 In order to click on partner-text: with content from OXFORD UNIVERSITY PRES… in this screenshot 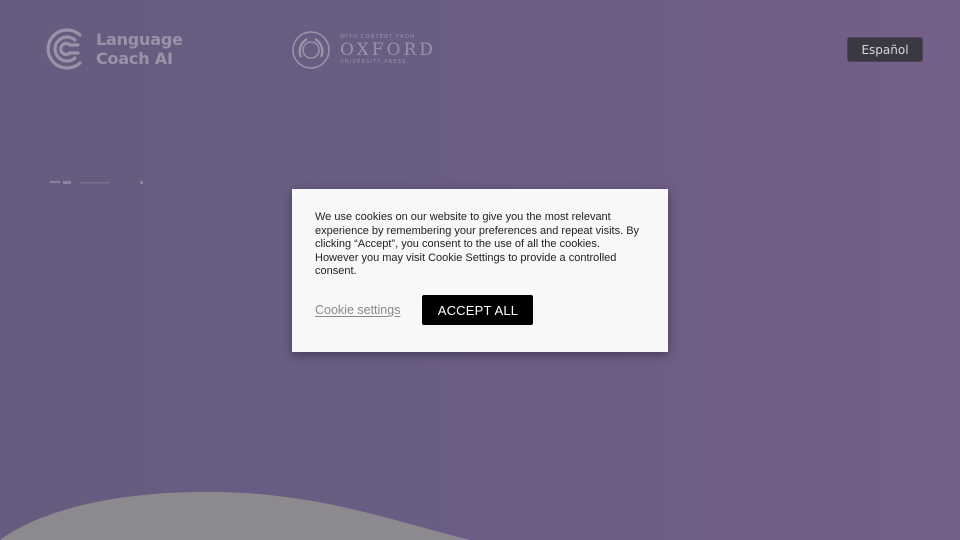, I will do `click(388, 50)`.